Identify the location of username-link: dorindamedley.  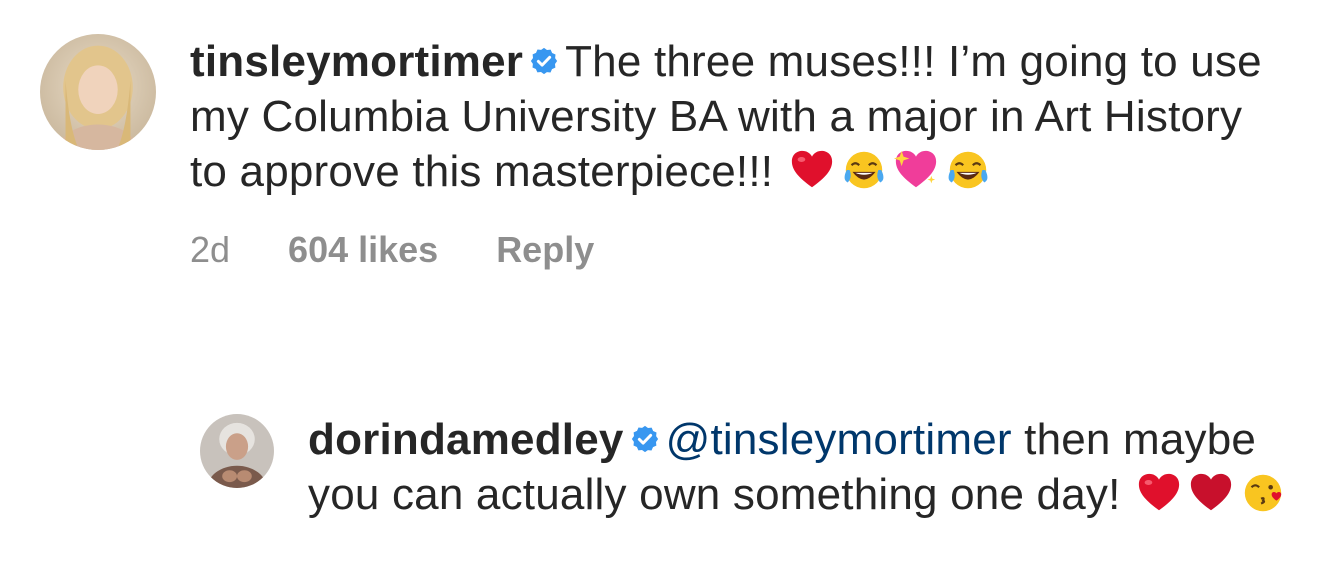
(466, 439).